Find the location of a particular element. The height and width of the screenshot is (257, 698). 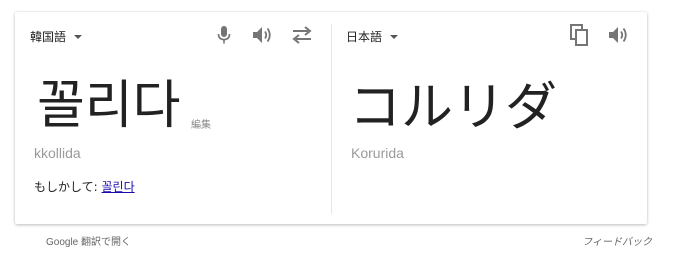

did-you-mean-prefix: もしかして: is located at coordinates (68, 187).